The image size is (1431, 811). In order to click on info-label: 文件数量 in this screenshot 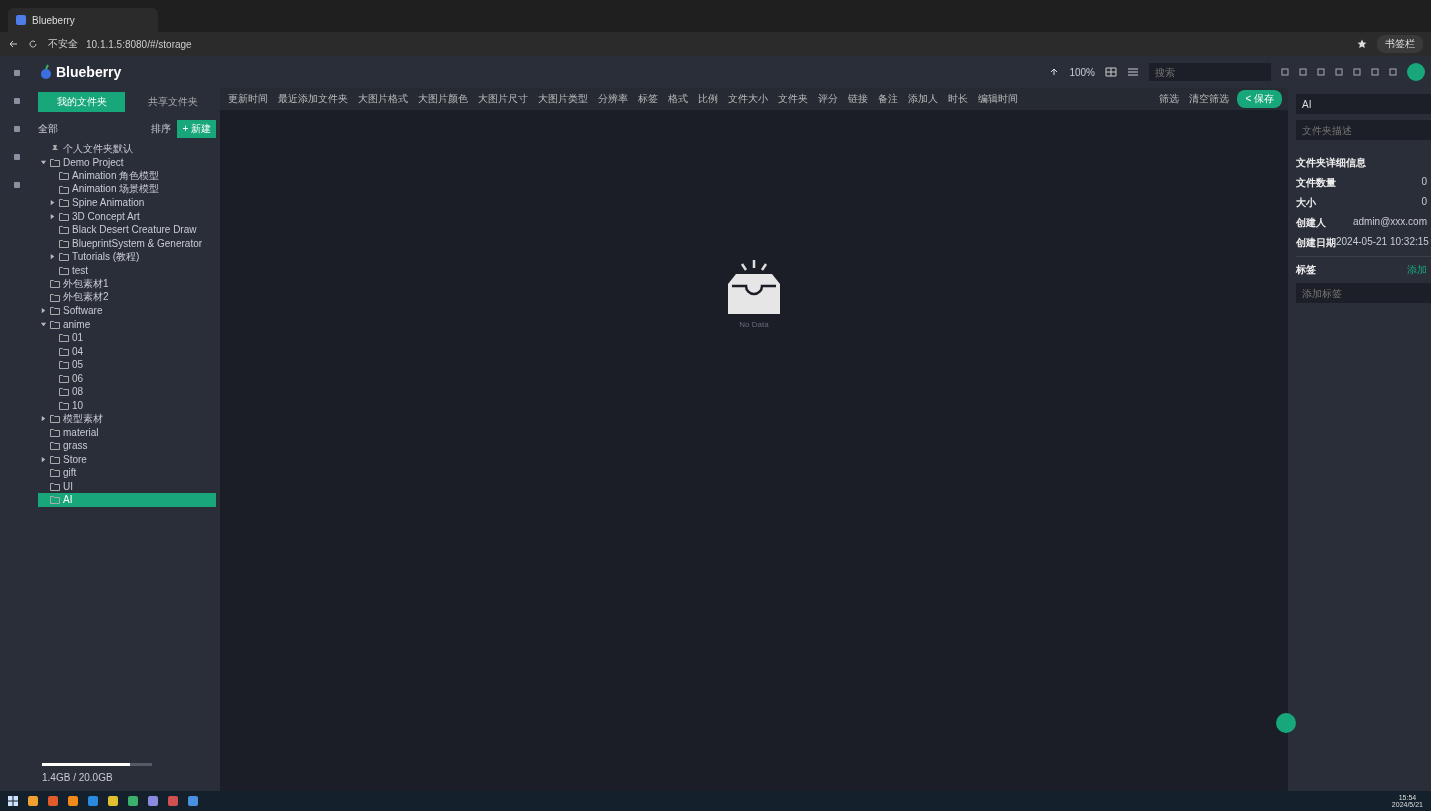, I will do `click(1316, 183)`.